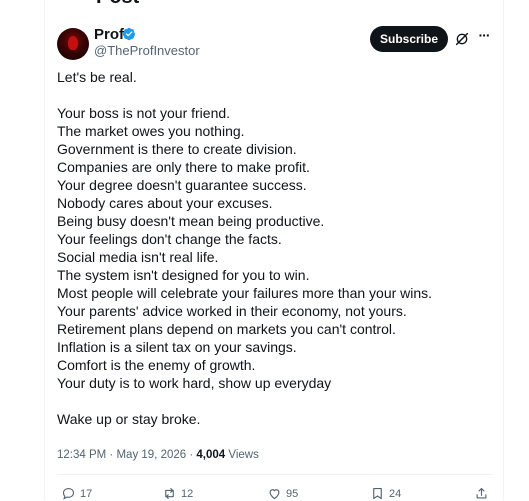  I want to click on repost-count: 12, so click(187, 493).